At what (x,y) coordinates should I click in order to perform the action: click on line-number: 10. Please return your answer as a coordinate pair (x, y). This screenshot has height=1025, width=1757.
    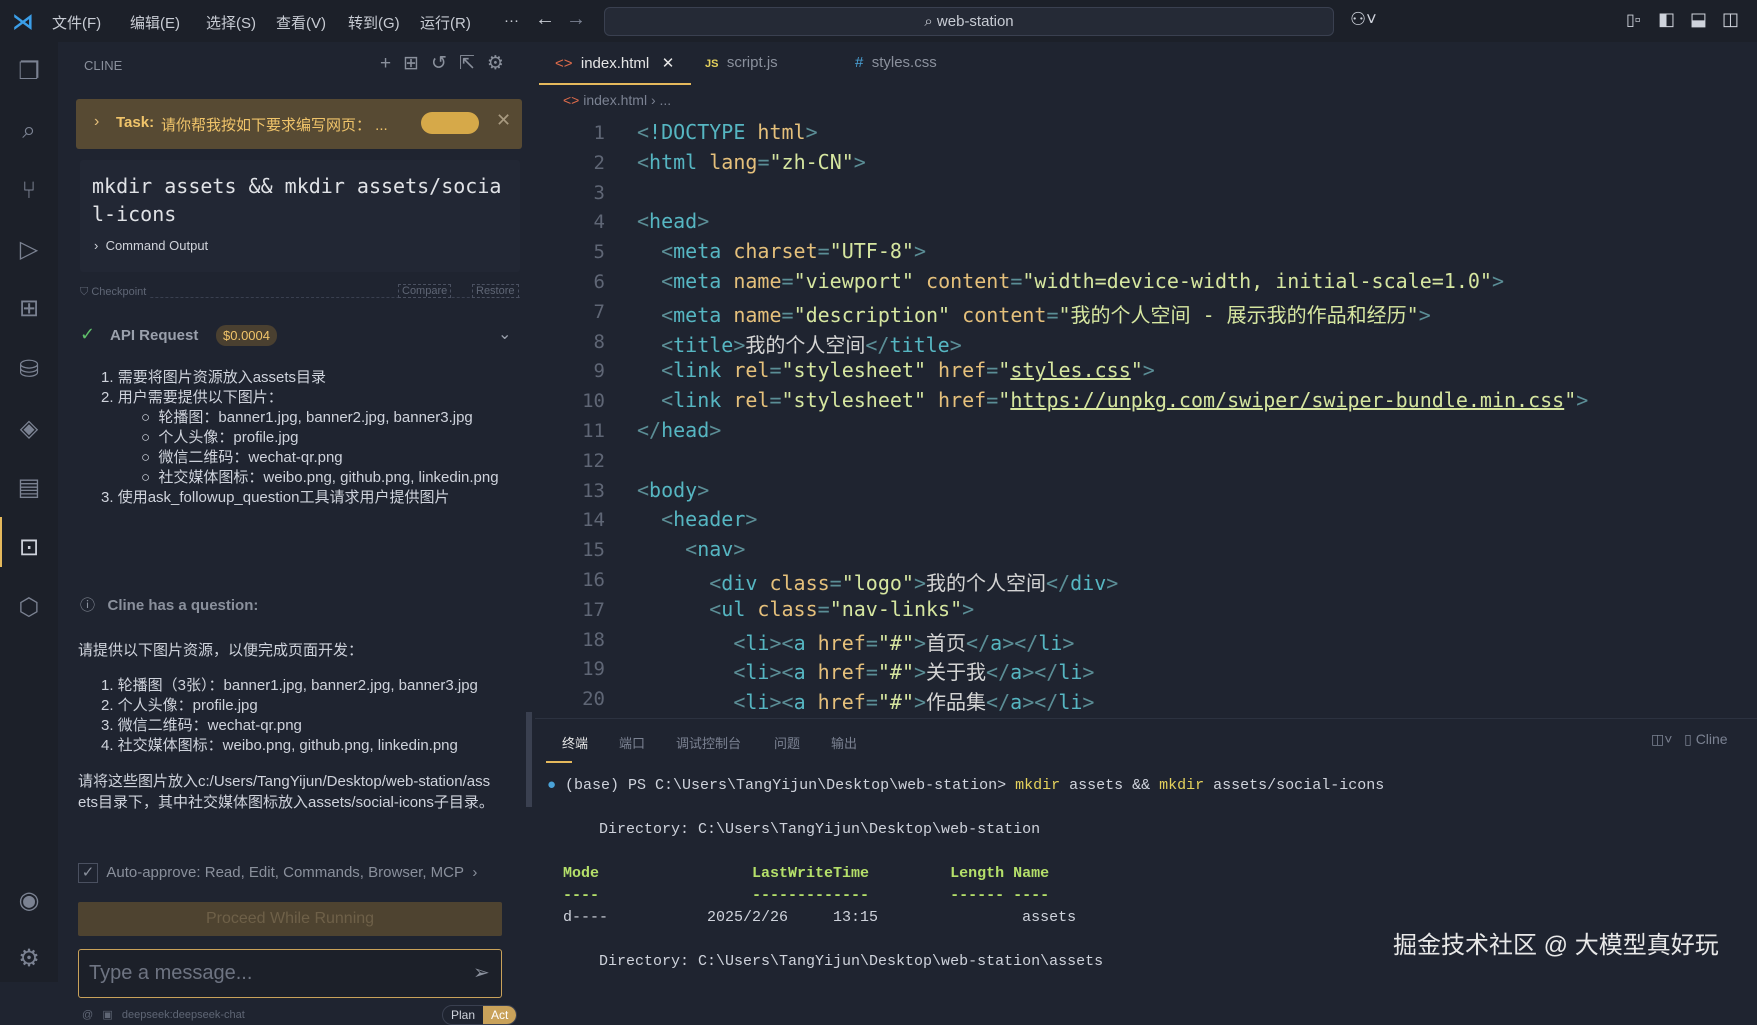
    Looking at the image, I should click on (593, 401).